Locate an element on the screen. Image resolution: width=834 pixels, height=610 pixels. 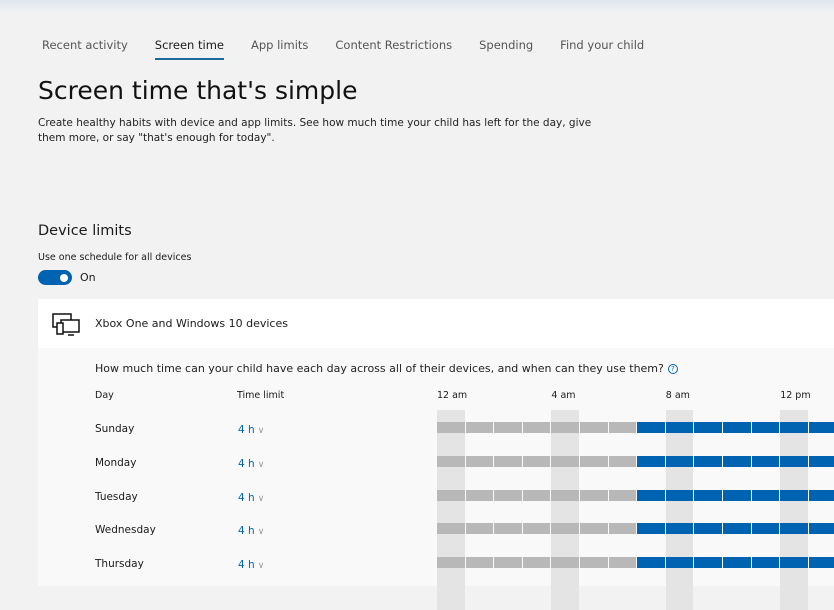
hour-label: 12 am is located at coordinates (452, 395).